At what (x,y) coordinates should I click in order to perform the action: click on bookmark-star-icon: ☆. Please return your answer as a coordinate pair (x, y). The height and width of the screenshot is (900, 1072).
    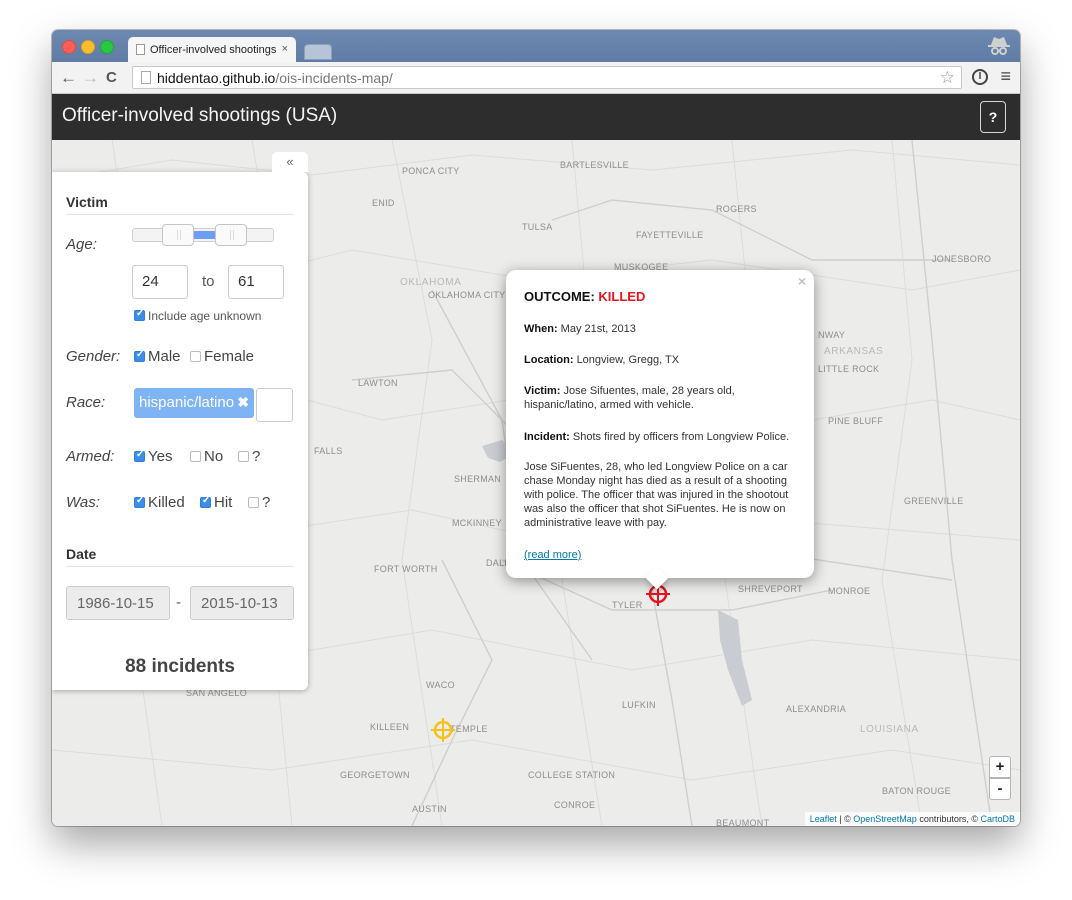
    Looking at the image, I should click on (947, 78).